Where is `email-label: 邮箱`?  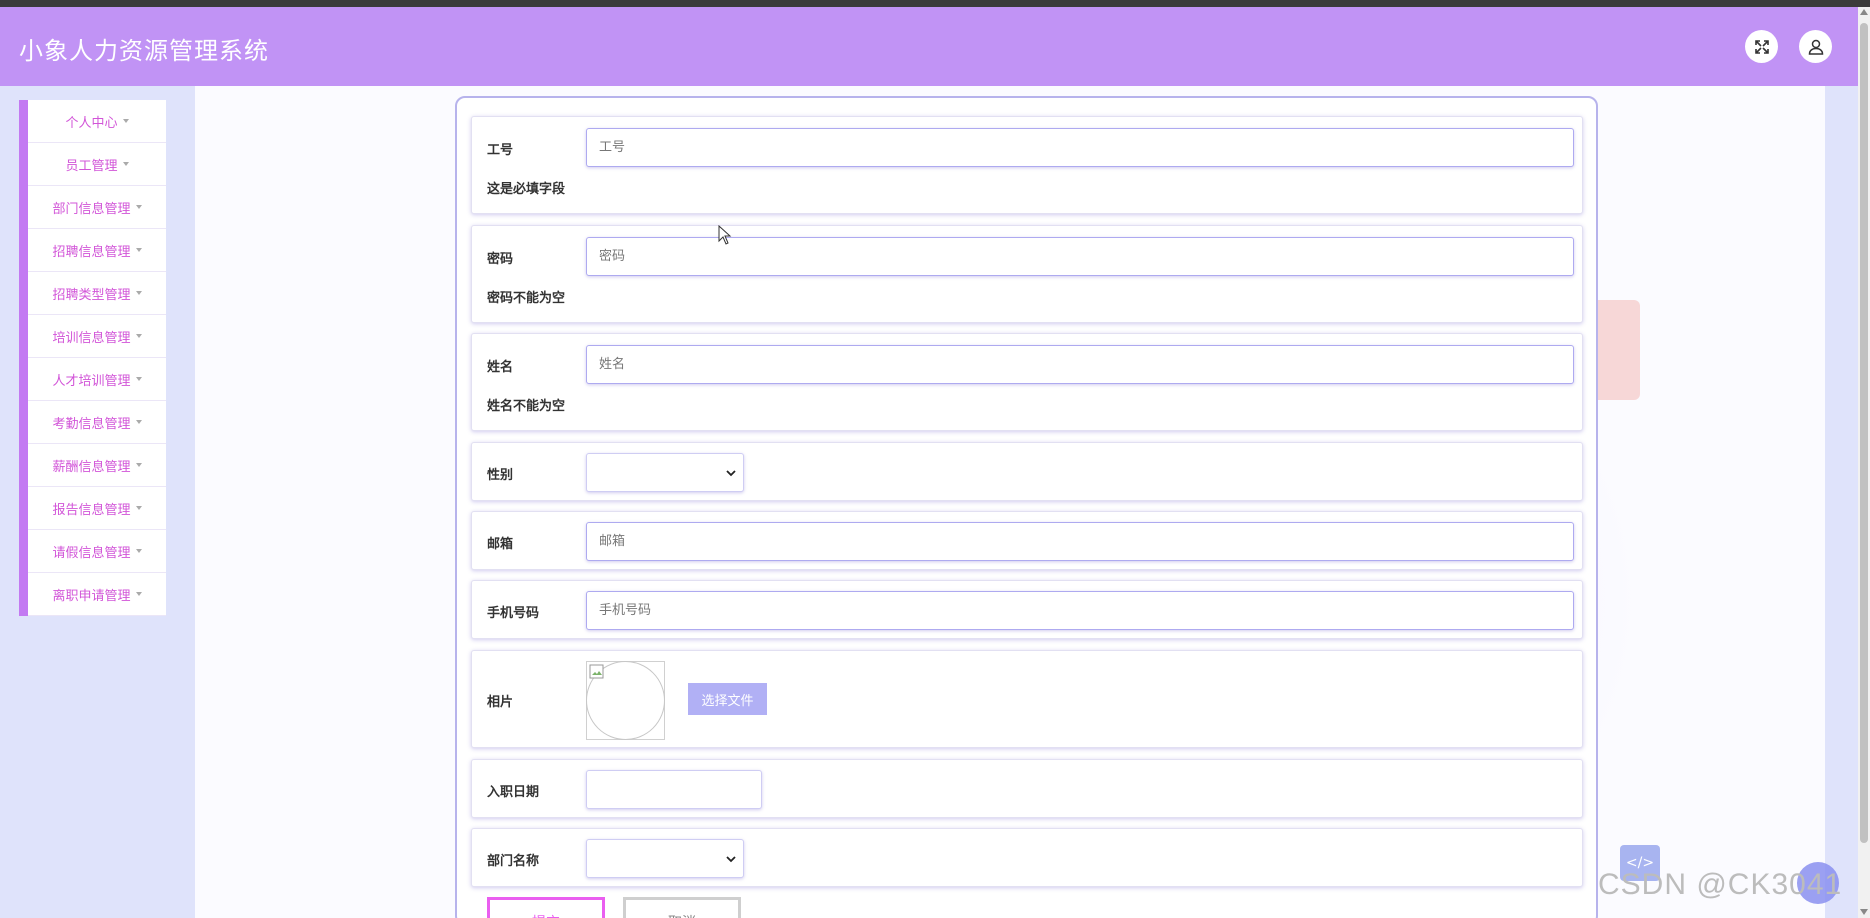 email-label: 邮箱 is located at coordinates (500, 544).